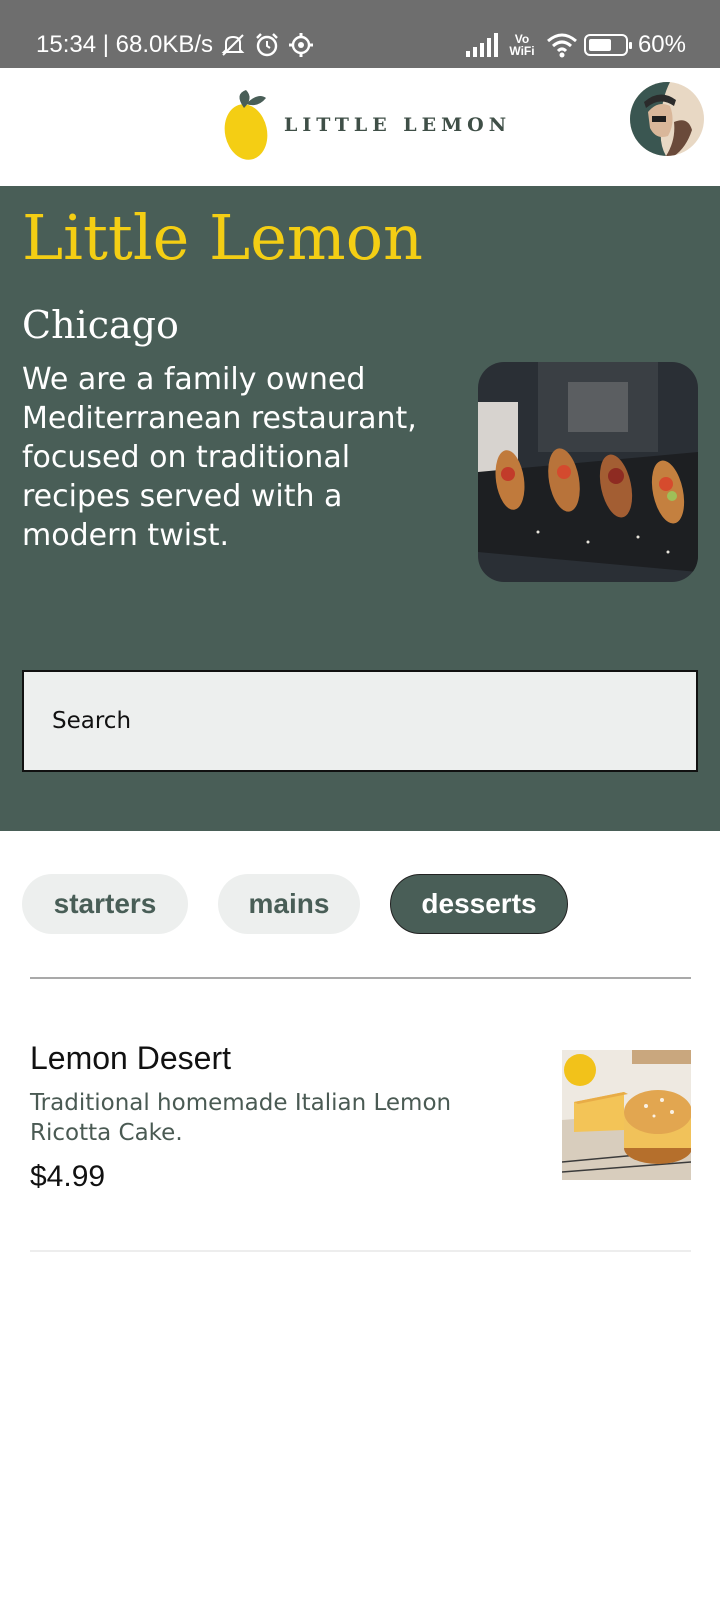  I want to click on time-speed-text: 15:34 | 68.0KB/s, so click(125, 44).